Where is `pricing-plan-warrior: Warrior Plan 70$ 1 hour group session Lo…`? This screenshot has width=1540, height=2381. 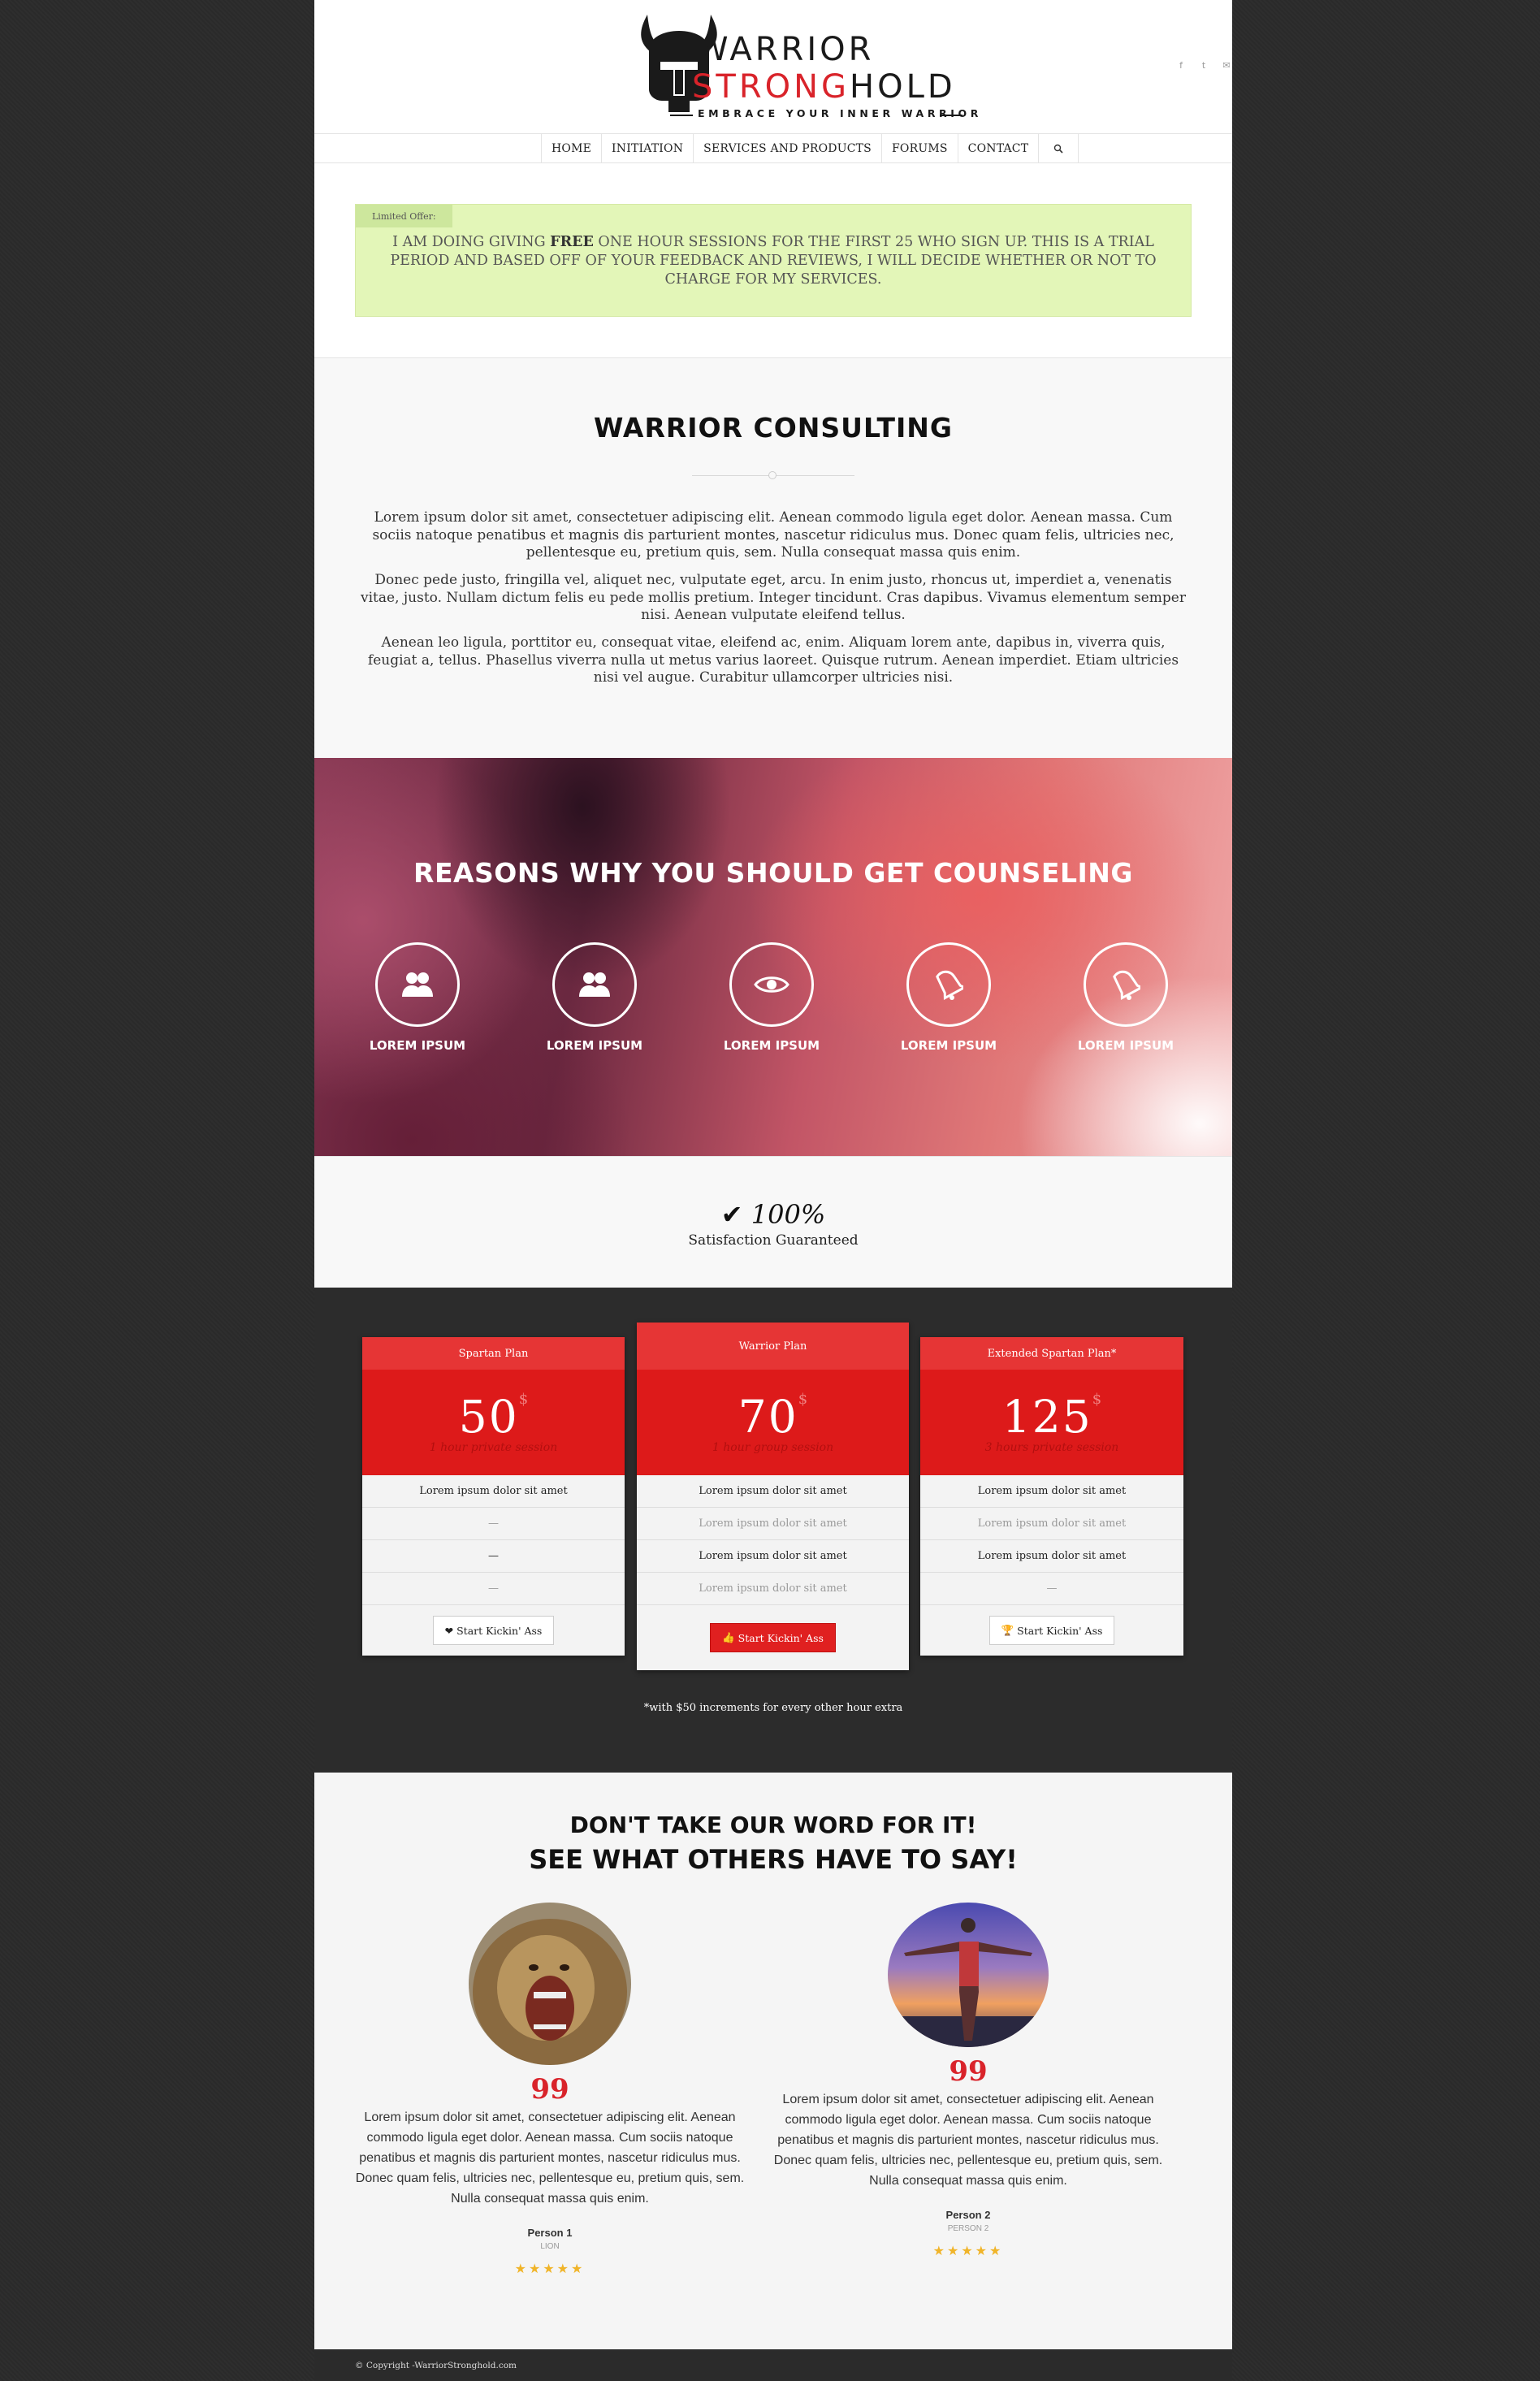 pricing-plan-warrior: Warrior Plan 70$ 1 hour group session Lo… is located at coordinates (773, 1496).